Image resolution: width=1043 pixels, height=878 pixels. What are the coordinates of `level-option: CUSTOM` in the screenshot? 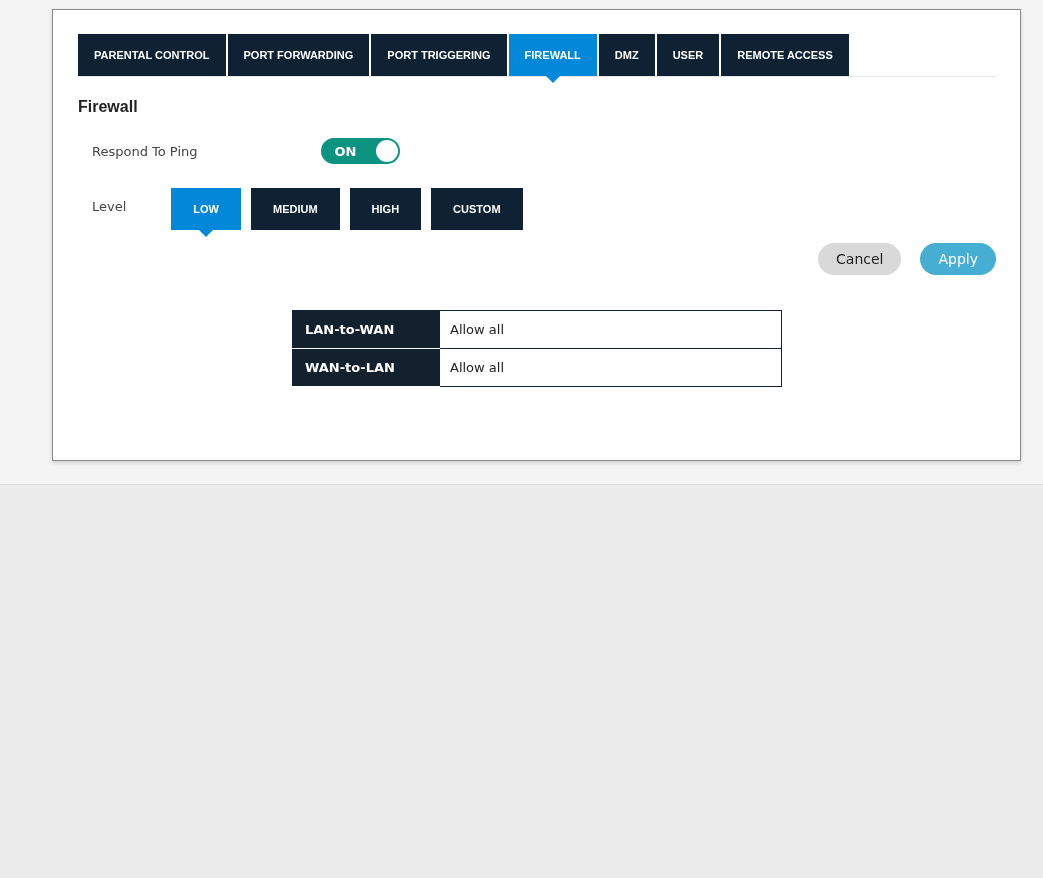 It's located at (477, 209).